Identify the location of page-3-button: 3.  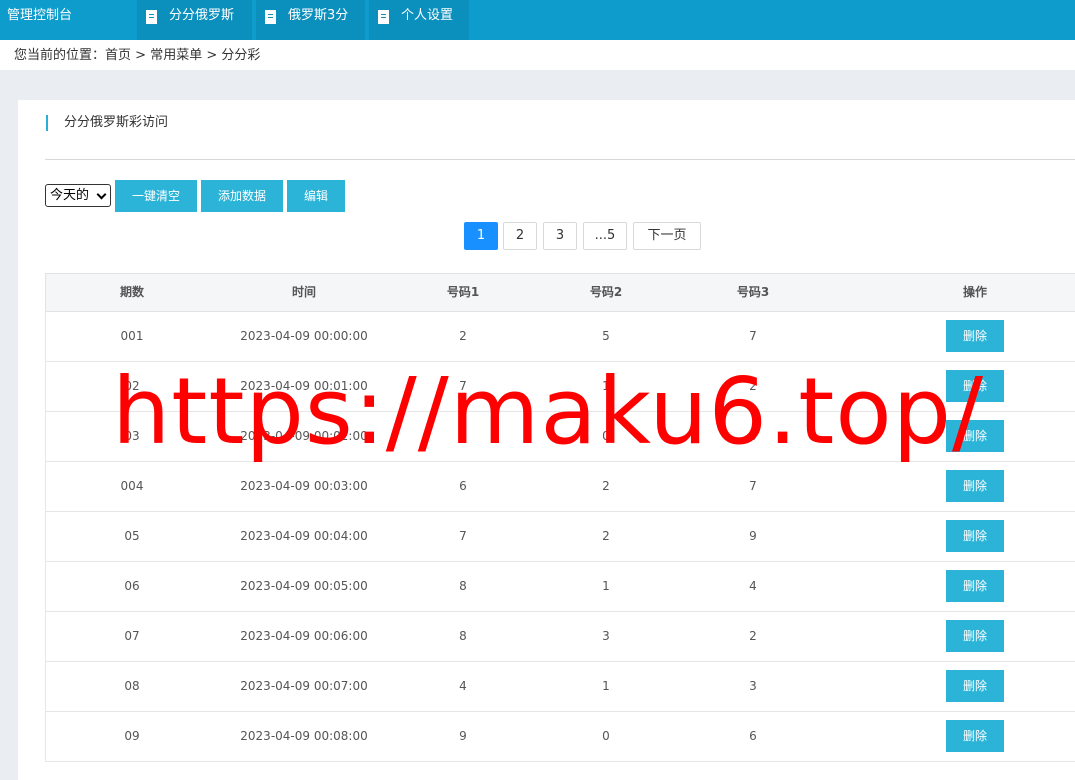
(560, 236).